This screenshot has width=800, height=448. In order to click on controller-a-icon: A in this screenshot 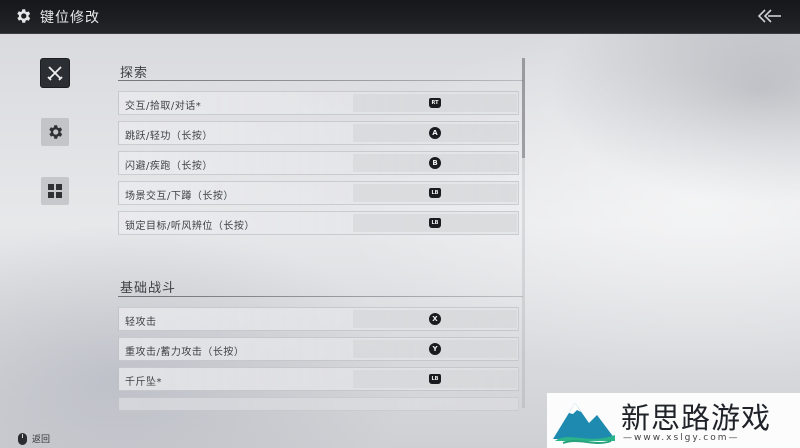, I will do `click(435, 133)`.